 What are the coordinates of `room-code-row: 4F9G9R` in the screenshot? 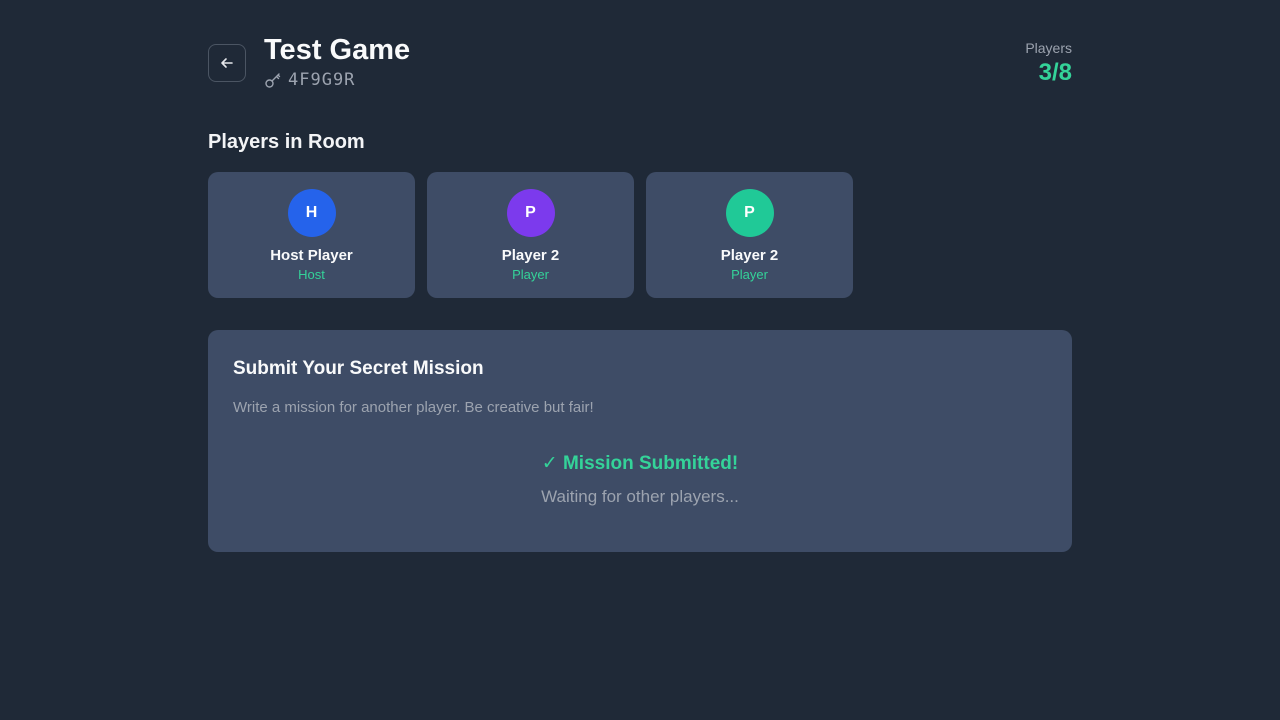 It's located at (337, 80).